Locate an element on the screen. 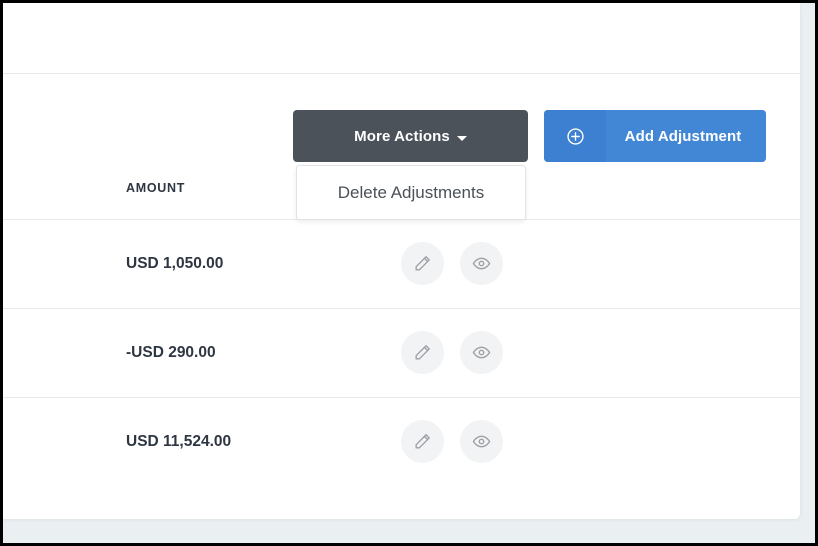 This screenshot has width=818, height=546. cell-amount: USD 11,524.00 is located at coordinates (179, 441).